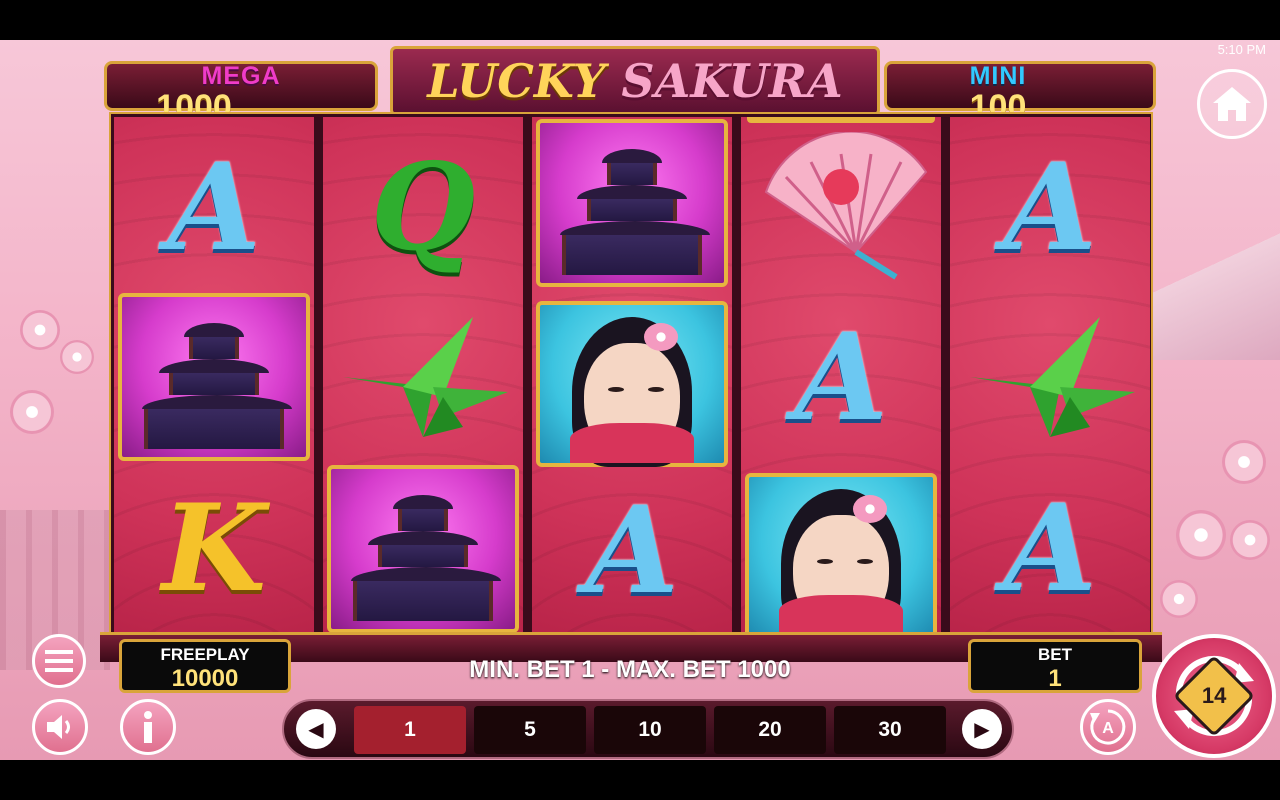 This screenshot has width=1280, height=800. I want to click on info-icon, so click(148, 727).